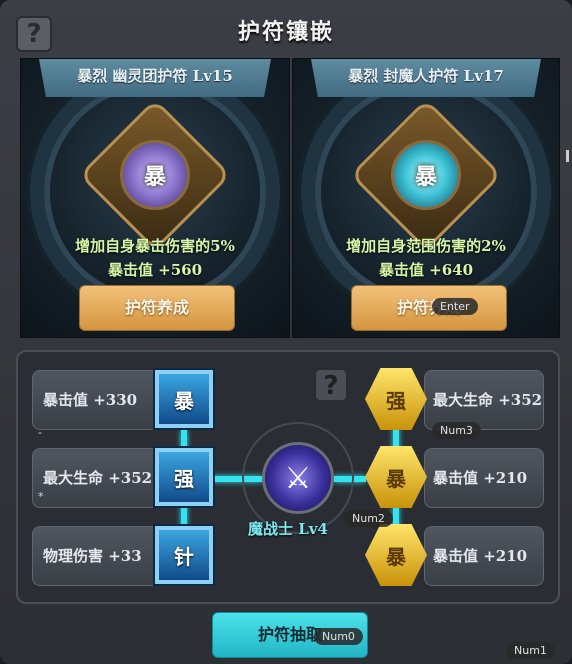 The height and width of the screenshot is (664, 572). What do you see at coordinates (530, 650) in the screenshot?
I see `hotkey-hint-num1: Num1` at bounding box center [530, 650].